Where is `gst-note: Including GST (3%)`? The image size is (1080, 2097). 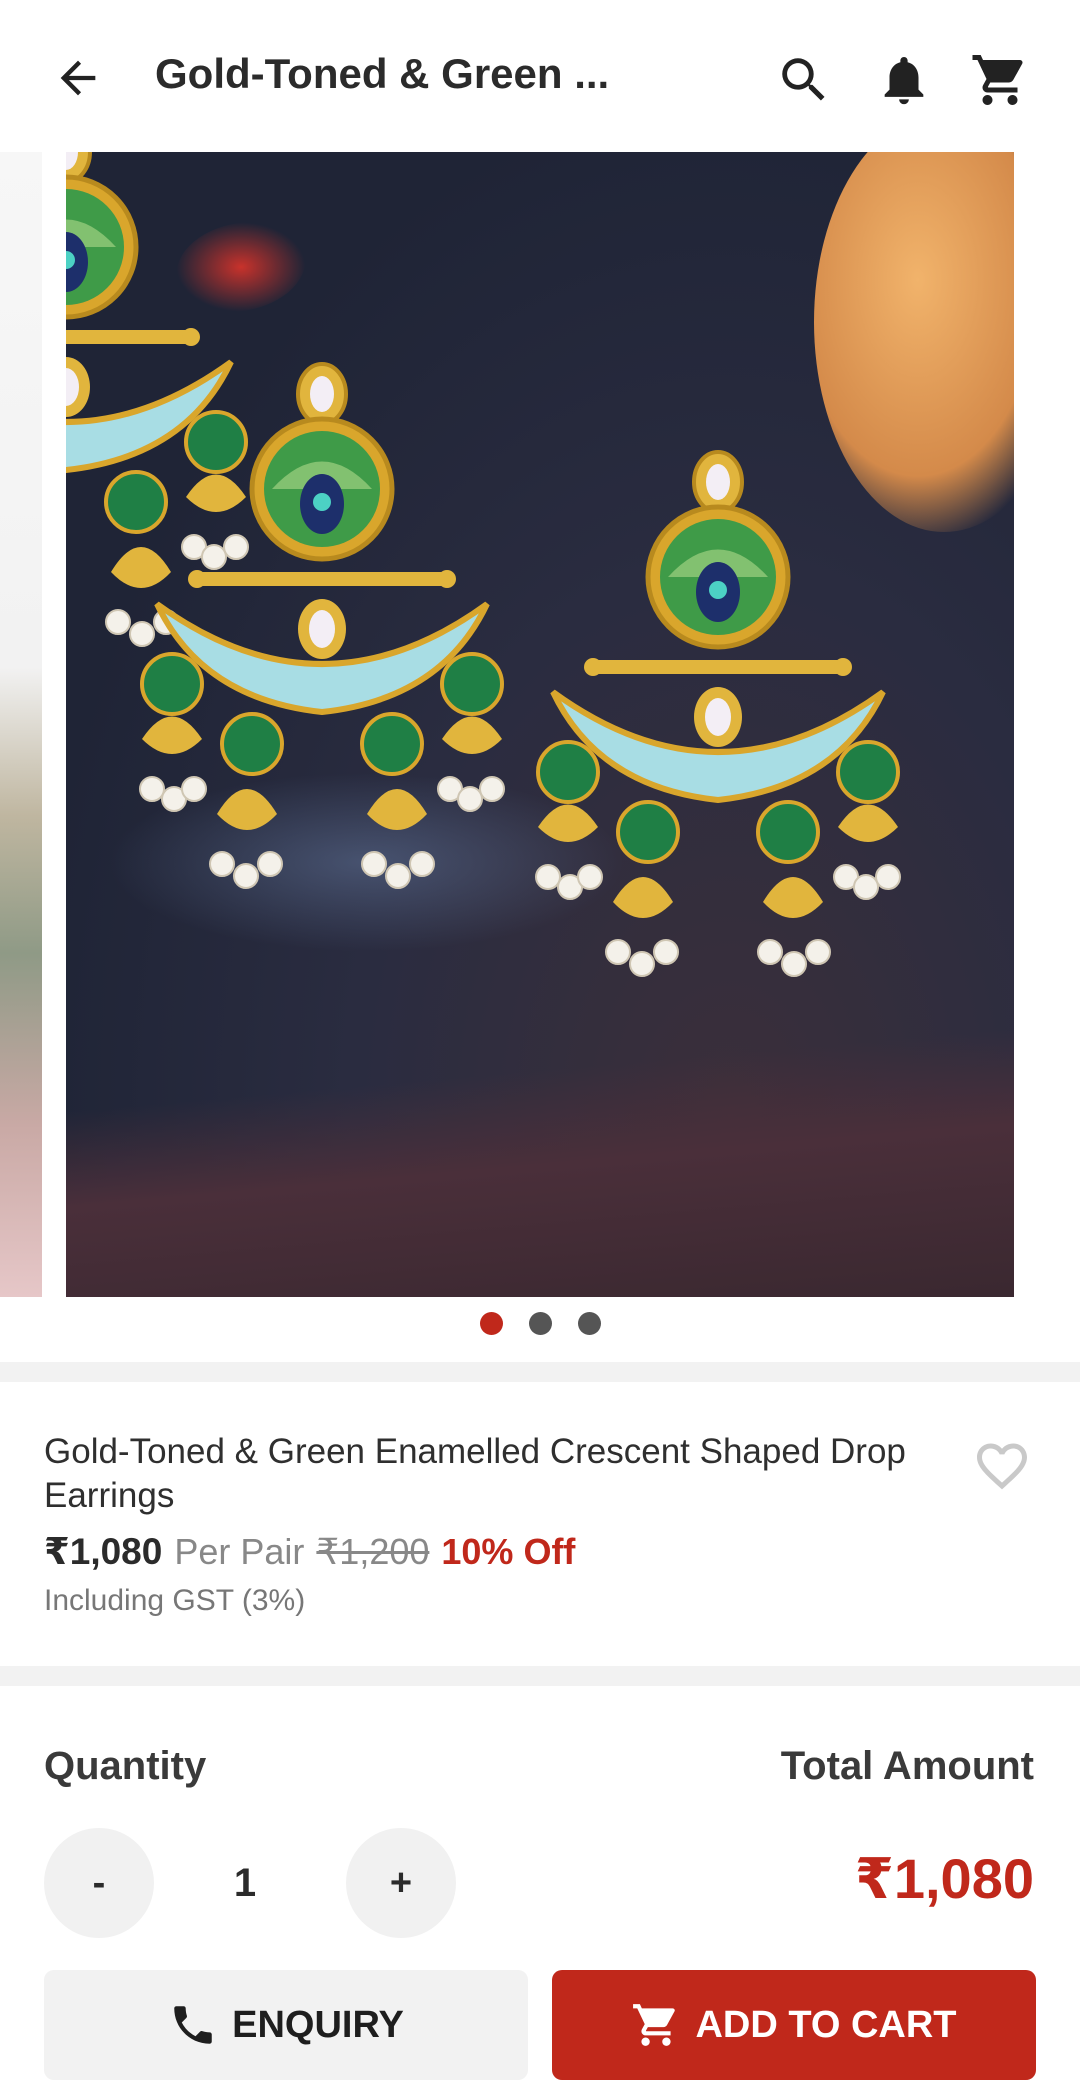 gst-note: Including GST (3%) is located at coordinates (175, 1600).